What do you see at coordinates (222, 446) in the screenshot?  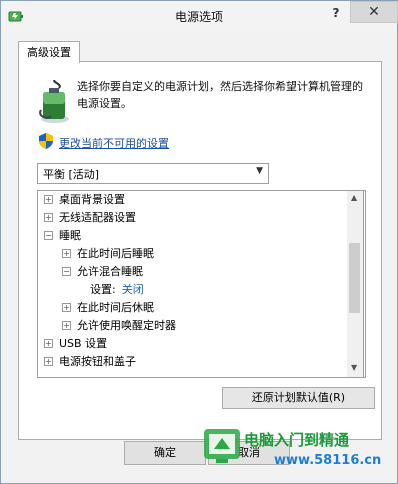 I see `watermark-logo-icon` at bounding box center [222, 446].